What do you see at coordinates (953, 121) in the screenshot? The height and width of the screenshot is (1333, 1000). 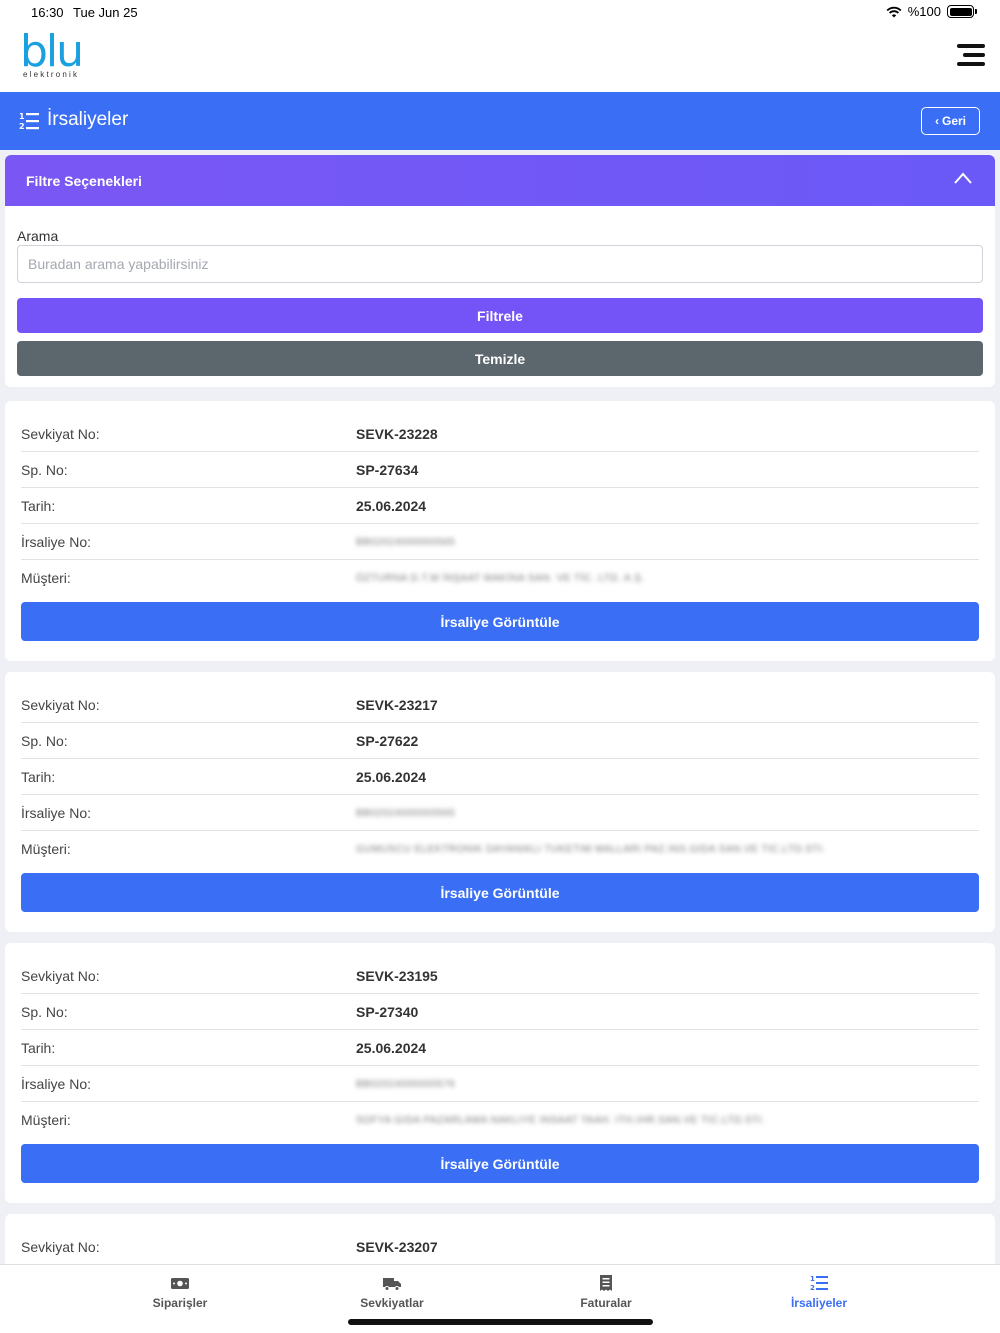 I see `back-button-label: Geri` at bounding box center [953, 121].